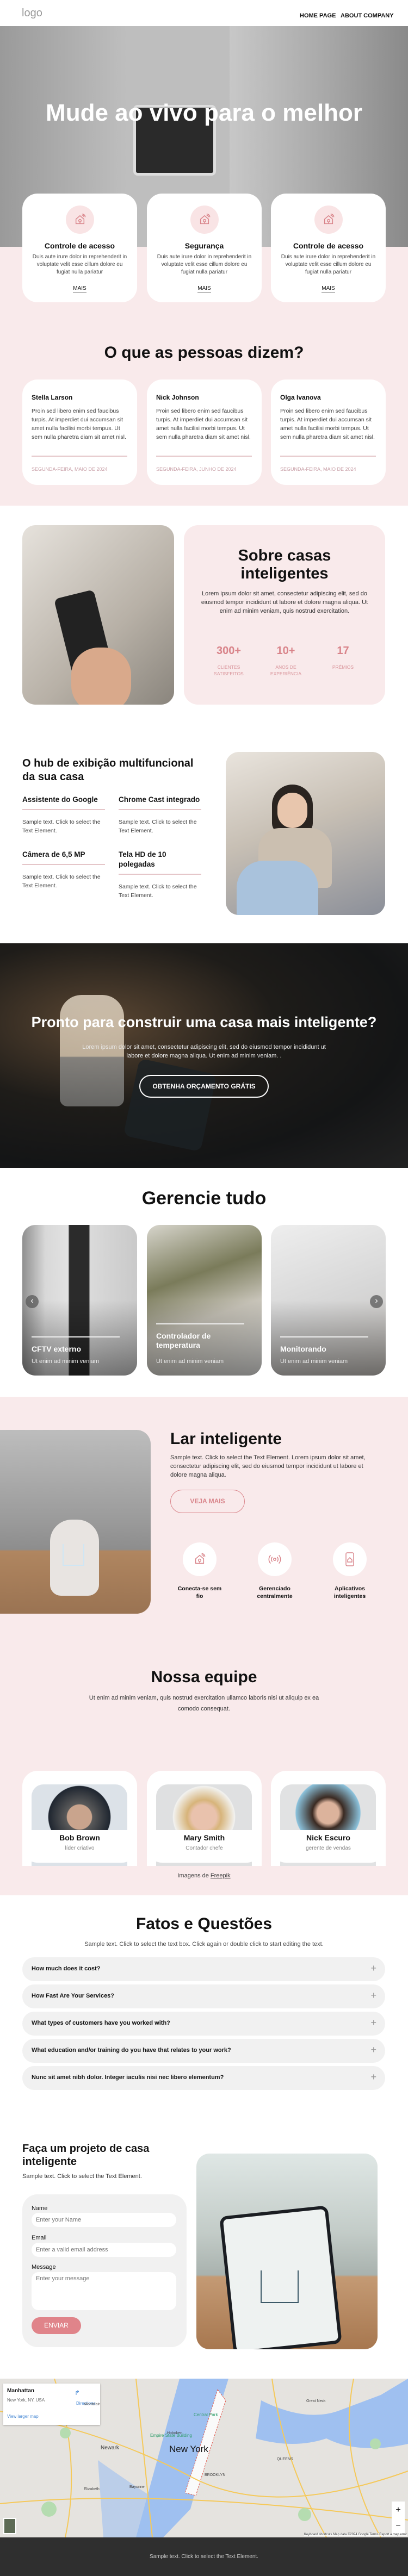 This screenshot has width=408, height=2576. I want to click on faq-title: Fatos e Questões, so click(204, 1924).